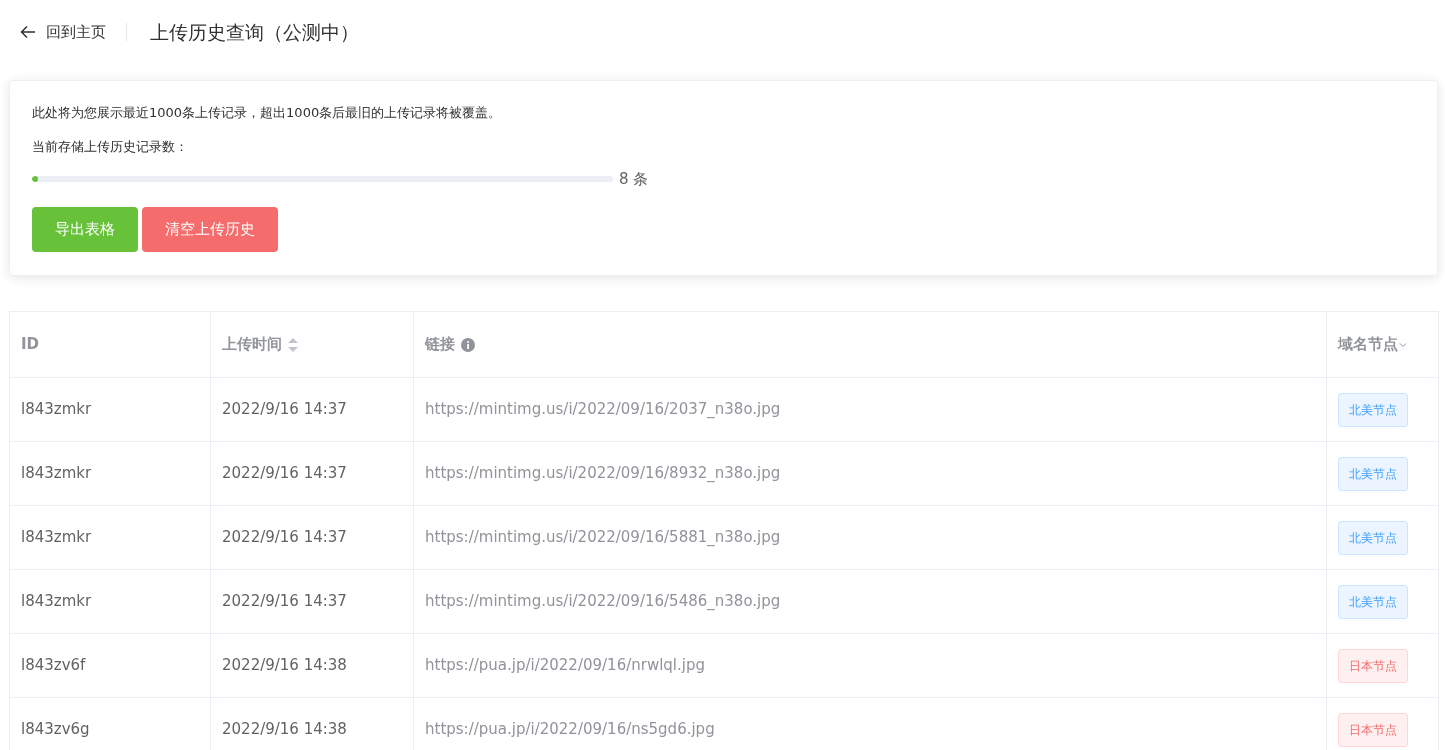 Image resolution: width=1445 pixels, height=750 pixels. Describe the element at coordinates (267, 113) in the screenshot. I see `notice-text: 此处将为您展示最近1000条上传记录，超出1000条后最旧的上传记录将被覆盖。` at that location.